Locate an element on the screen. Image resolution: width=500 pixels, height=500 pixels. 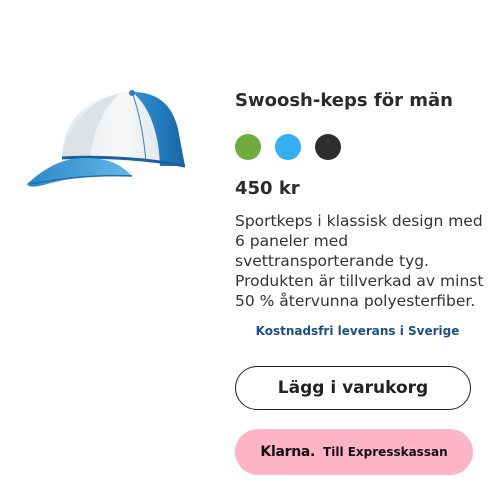
color-swatches is located at coordinates (288, 147).